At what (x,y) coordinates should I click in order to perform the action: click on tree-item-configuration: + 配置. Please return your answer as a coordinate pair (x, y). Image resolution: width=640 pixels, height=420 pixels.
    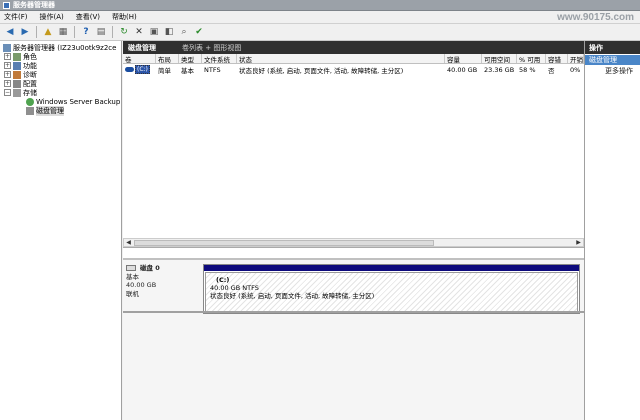
    Looking at the image, I should click on (60, 83).